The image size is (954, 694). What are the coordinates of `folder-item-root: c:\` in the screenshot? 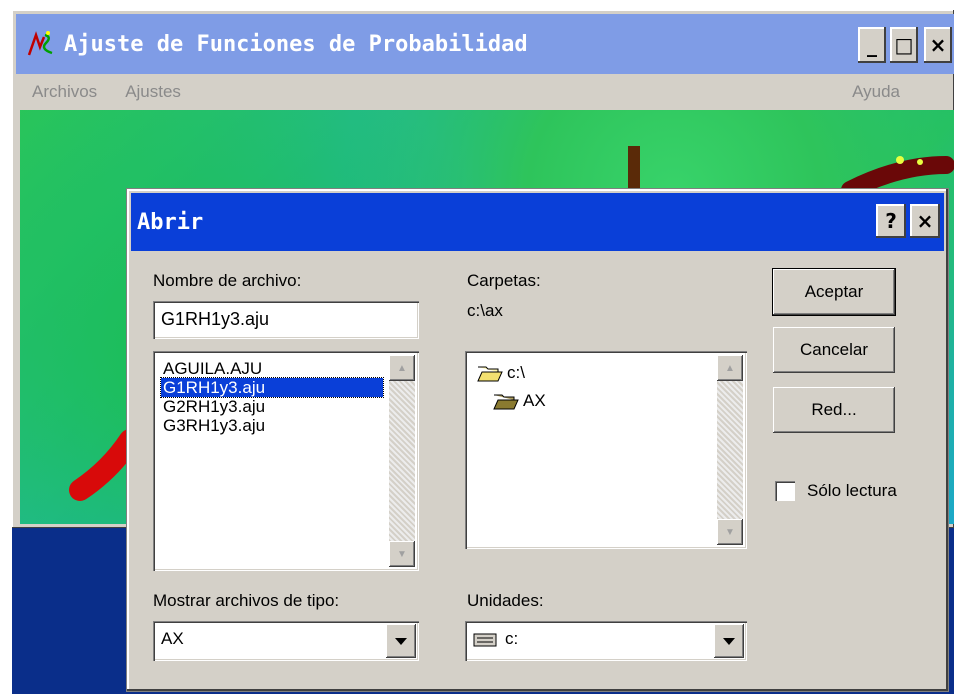 It's located at (501, 373).